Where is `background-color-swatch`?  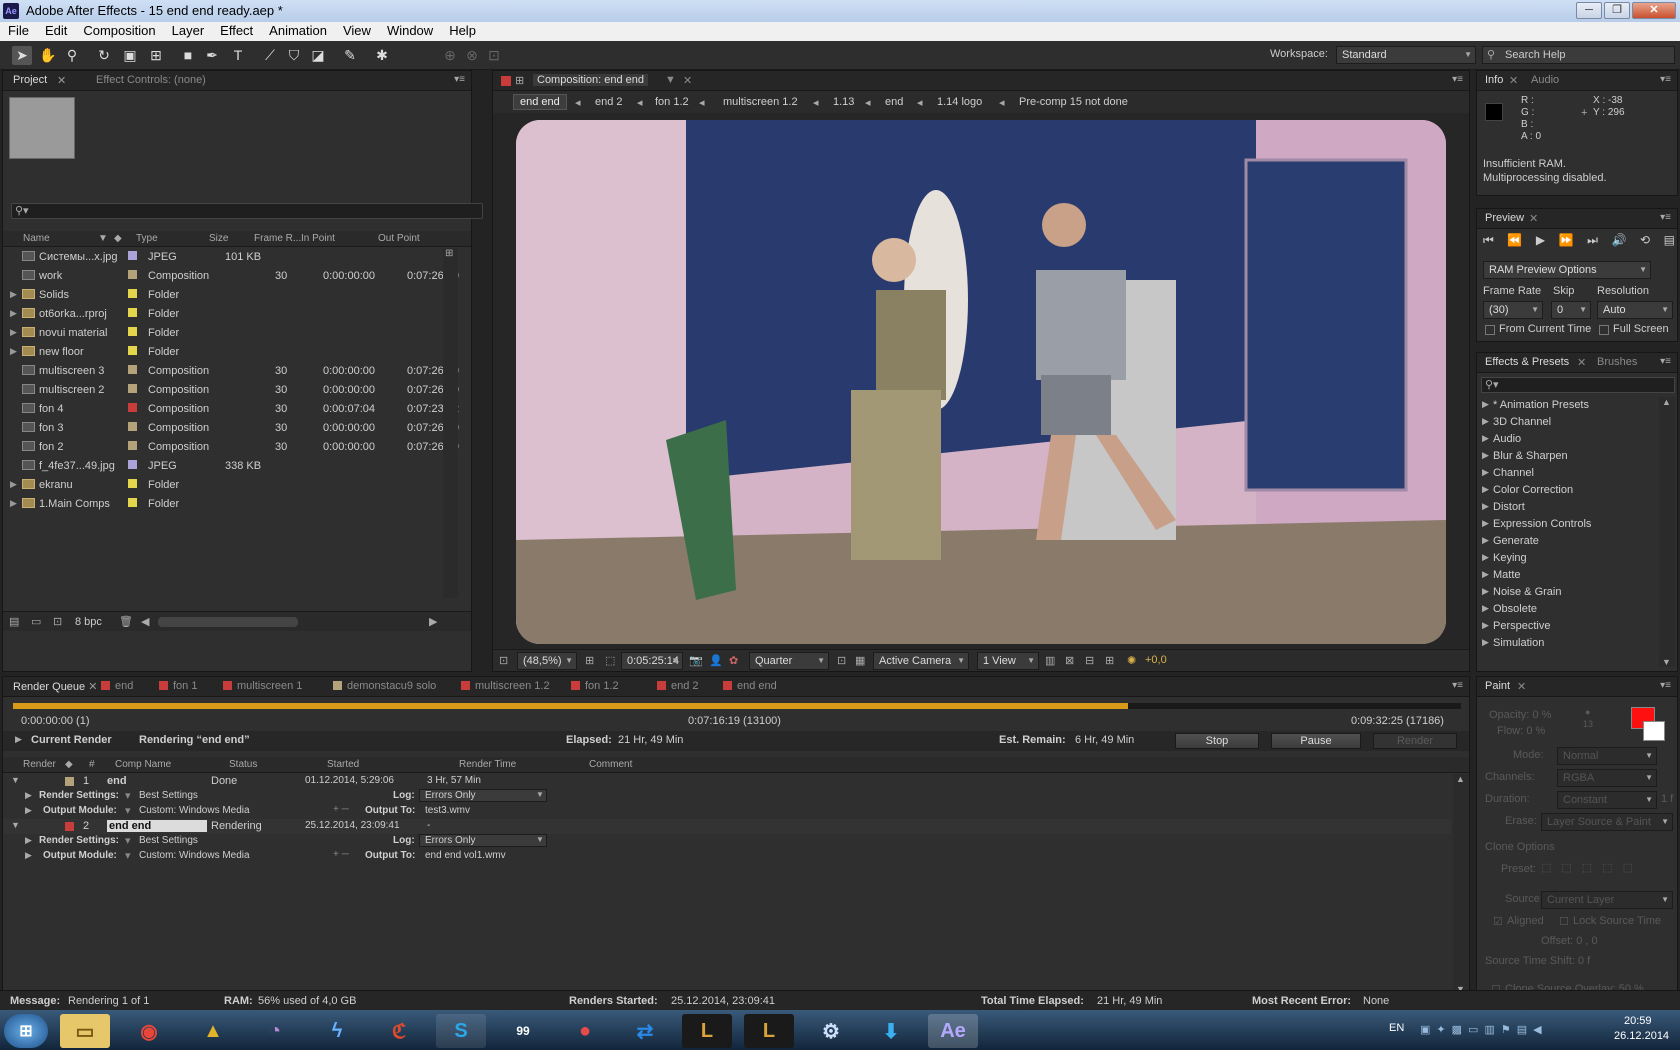
background-color-swatch is located at coordinates (1654, 731).